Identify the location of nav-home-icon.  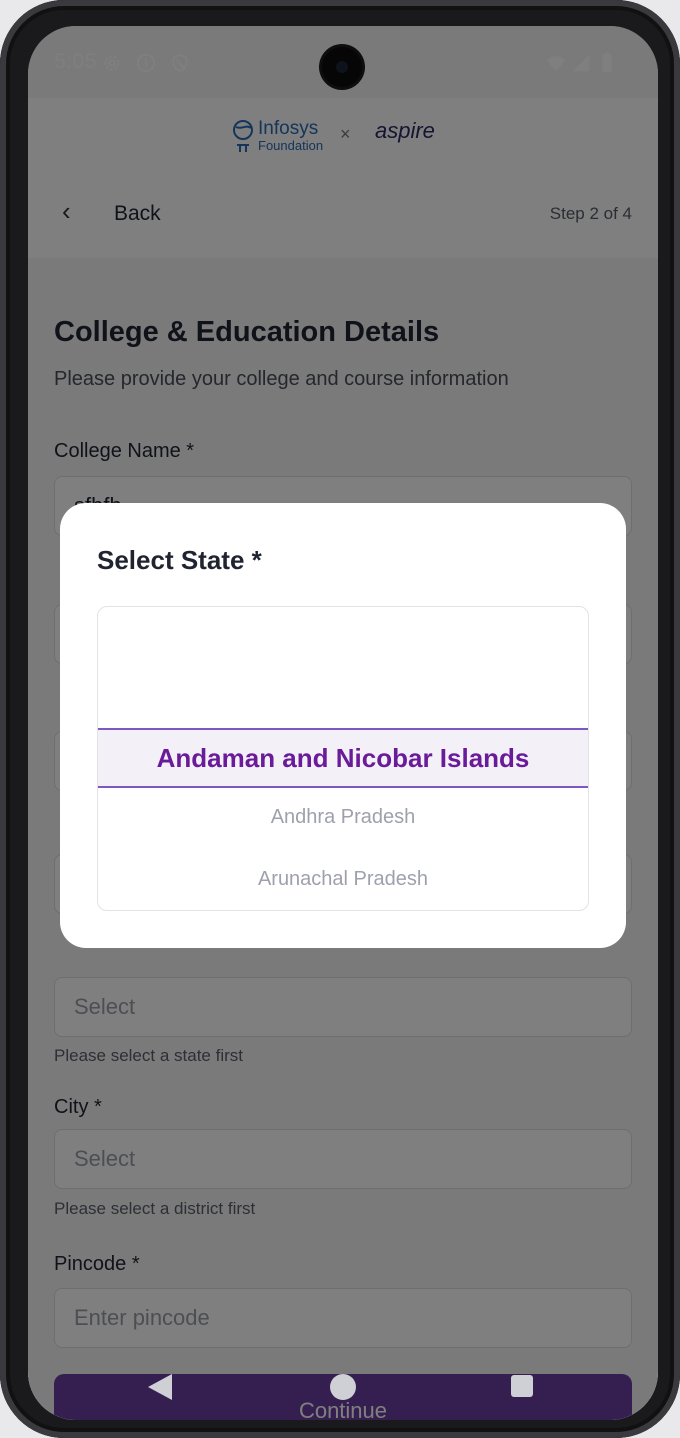
(343, 1387).